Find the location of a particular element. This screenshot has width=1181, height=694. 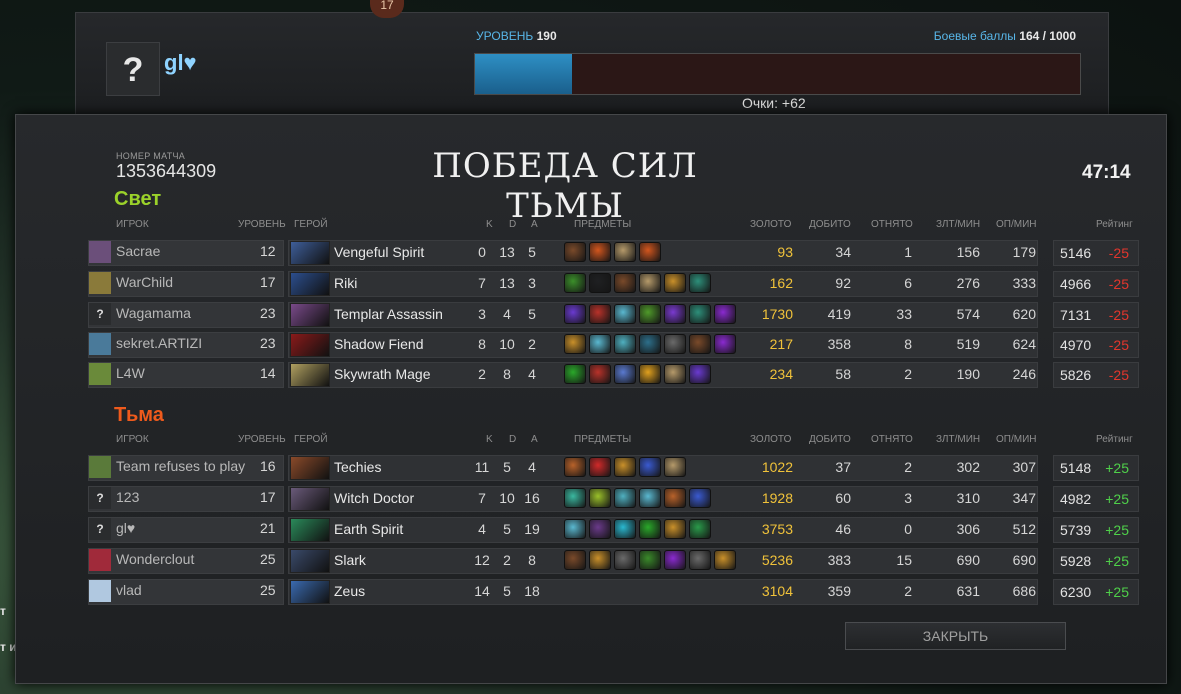

last-hits: 58 is located at coordinates (843, 374).